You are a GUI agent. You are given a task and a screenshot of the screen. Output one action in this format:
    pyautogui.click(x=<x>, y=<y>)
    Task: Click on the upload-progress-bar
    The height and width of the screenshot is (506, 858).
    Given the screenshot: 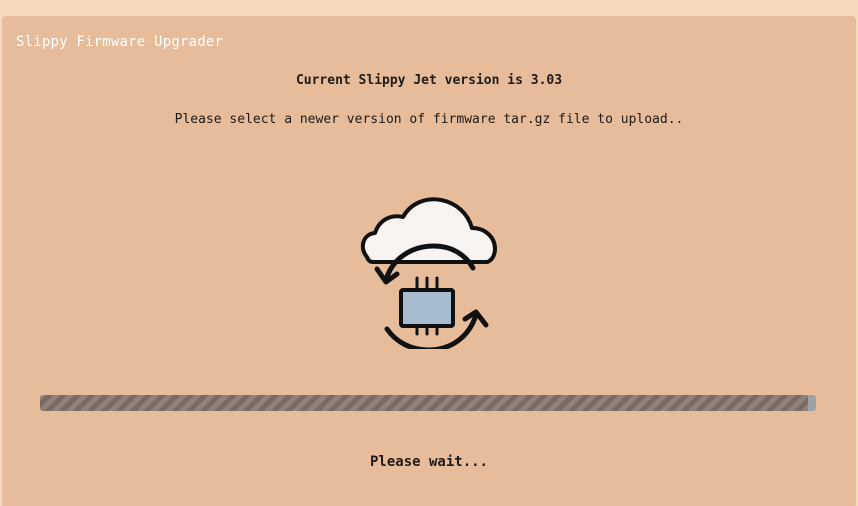 What is the action you would take?
    pyautogui.click(x=428, y=403)
    